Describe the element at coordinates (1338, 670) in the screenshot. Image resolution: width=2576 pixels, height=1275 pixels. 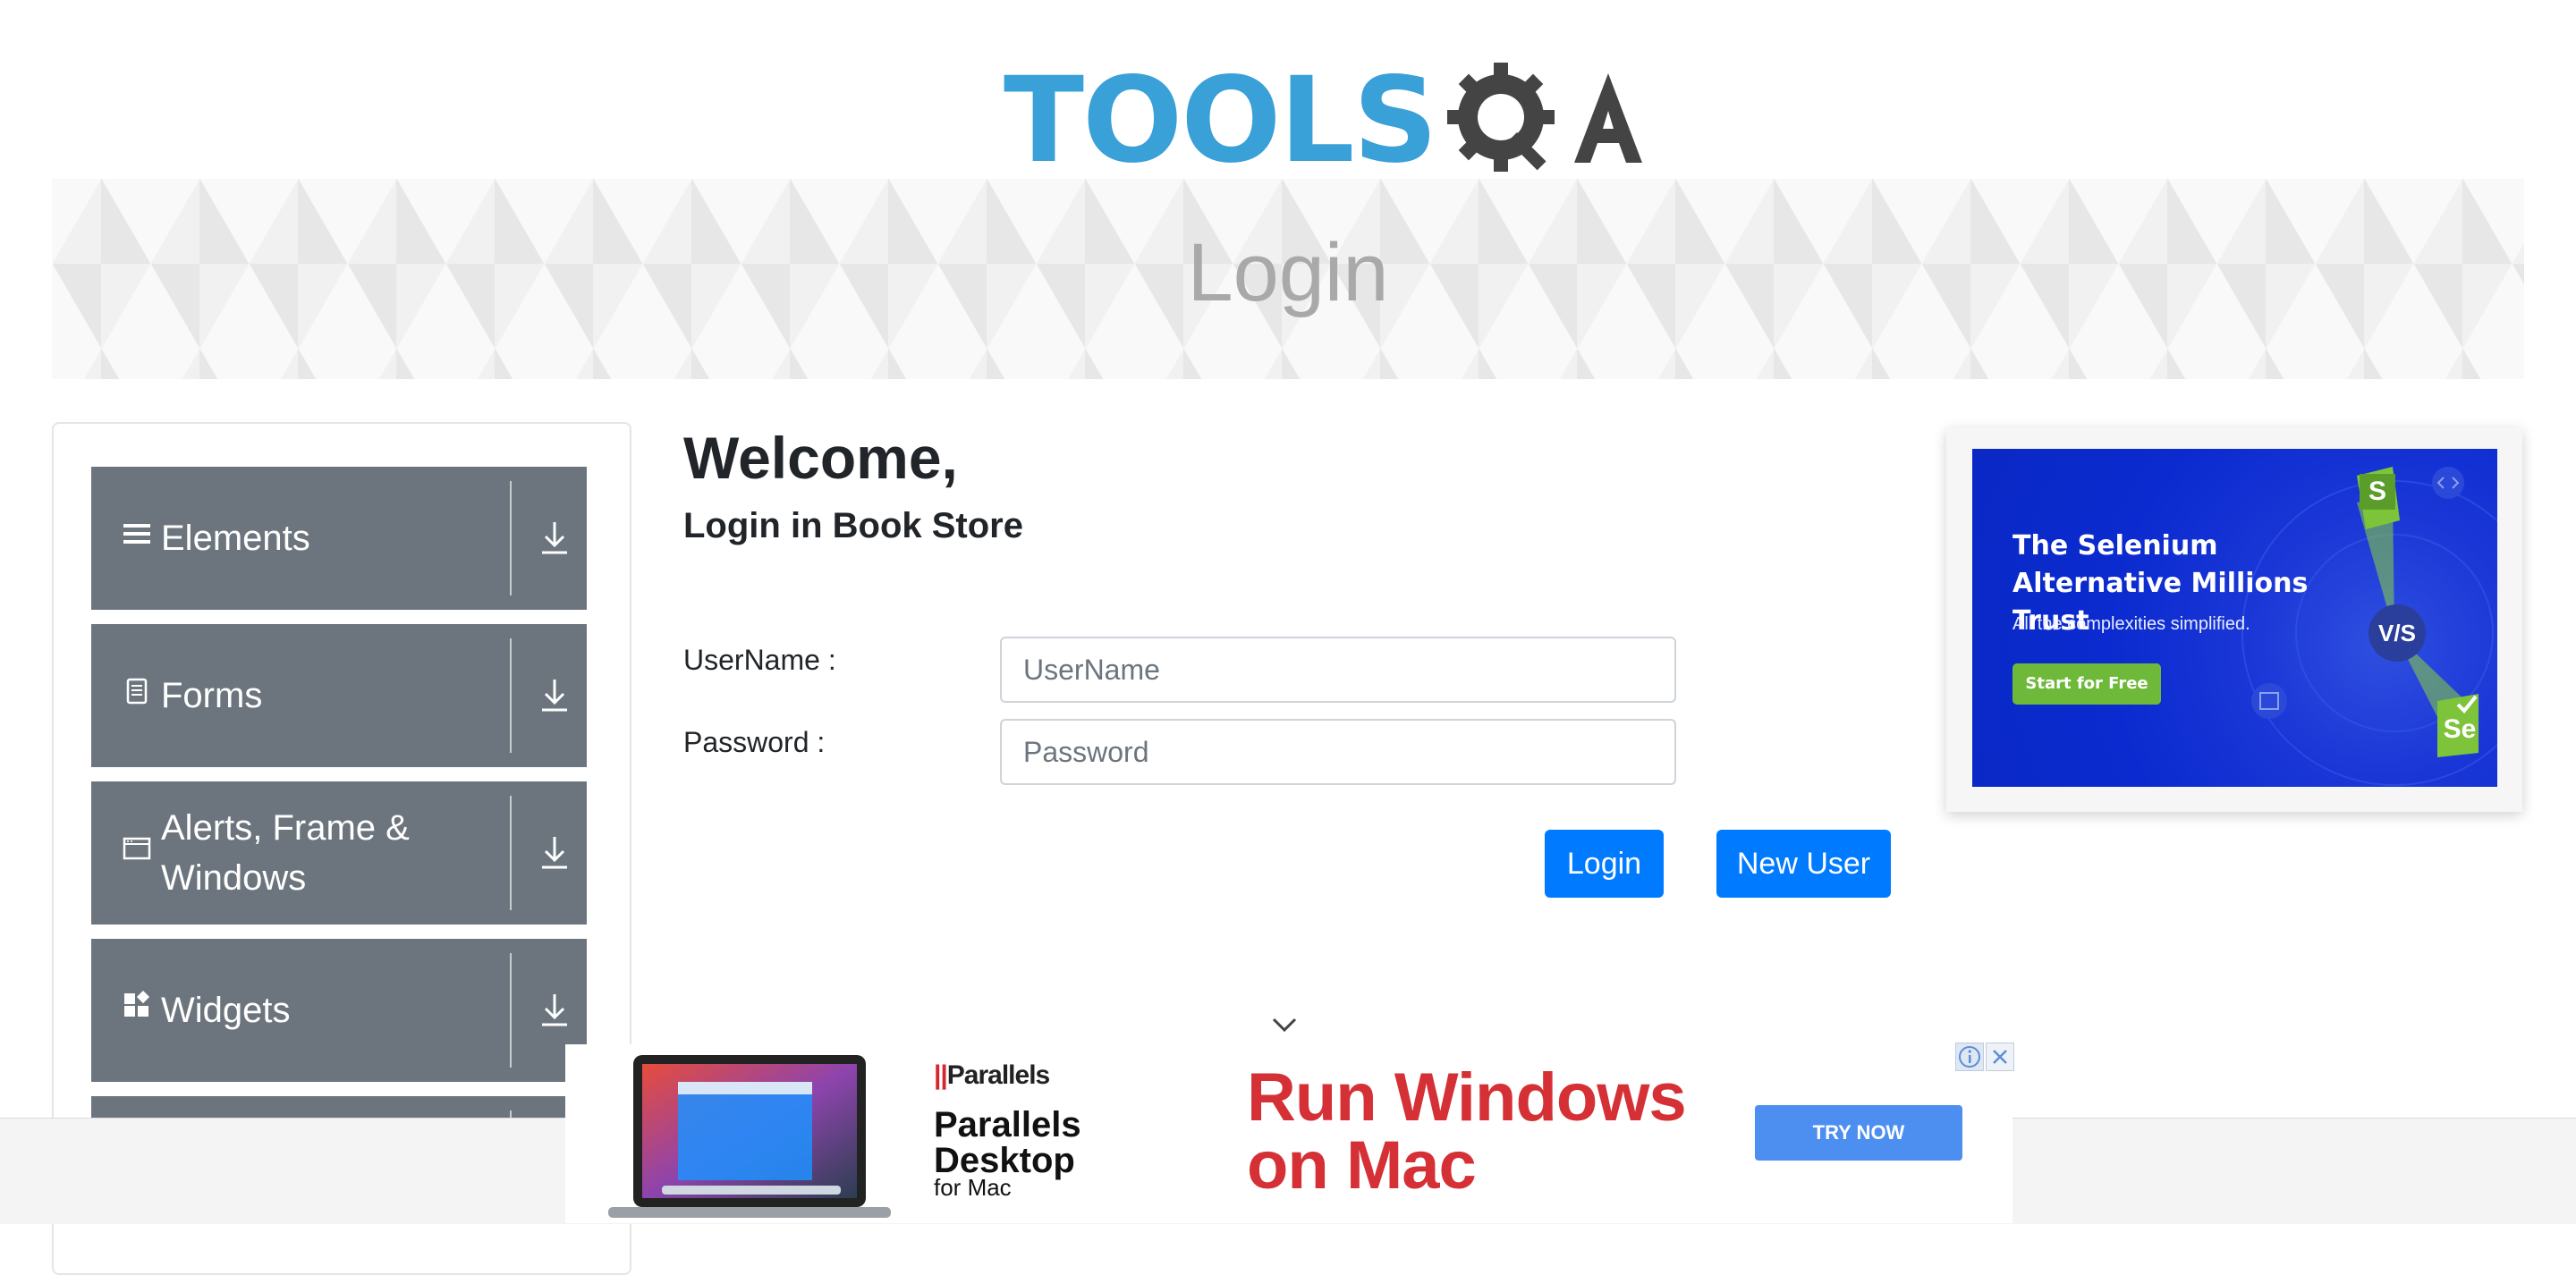
I see `username-input` at that location.